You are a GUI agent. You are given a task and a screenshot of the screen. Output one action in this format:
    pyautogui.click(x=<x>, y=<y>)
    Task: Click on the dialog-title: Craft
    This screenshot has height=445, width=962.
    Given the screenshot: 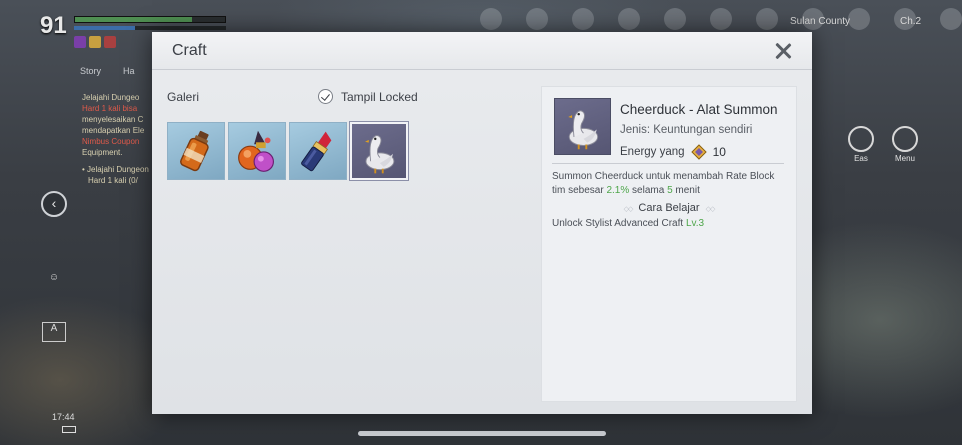 What is the action you would take?
    pyautogui.click(x=189, y=50)
    